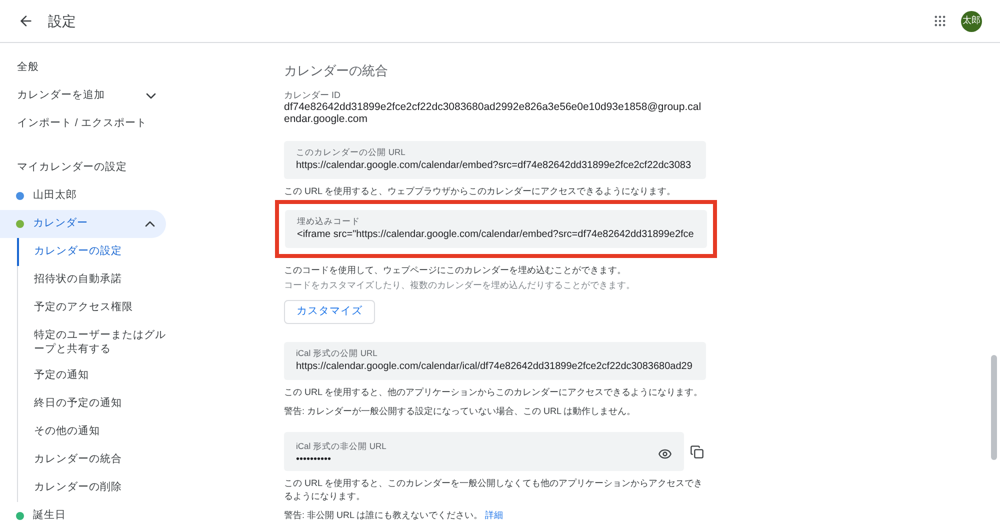 This screenshot has height=522, width=1000. Describe the element at coordinates (665, 454) in the screenshot. I see `eye-icon` at that location.